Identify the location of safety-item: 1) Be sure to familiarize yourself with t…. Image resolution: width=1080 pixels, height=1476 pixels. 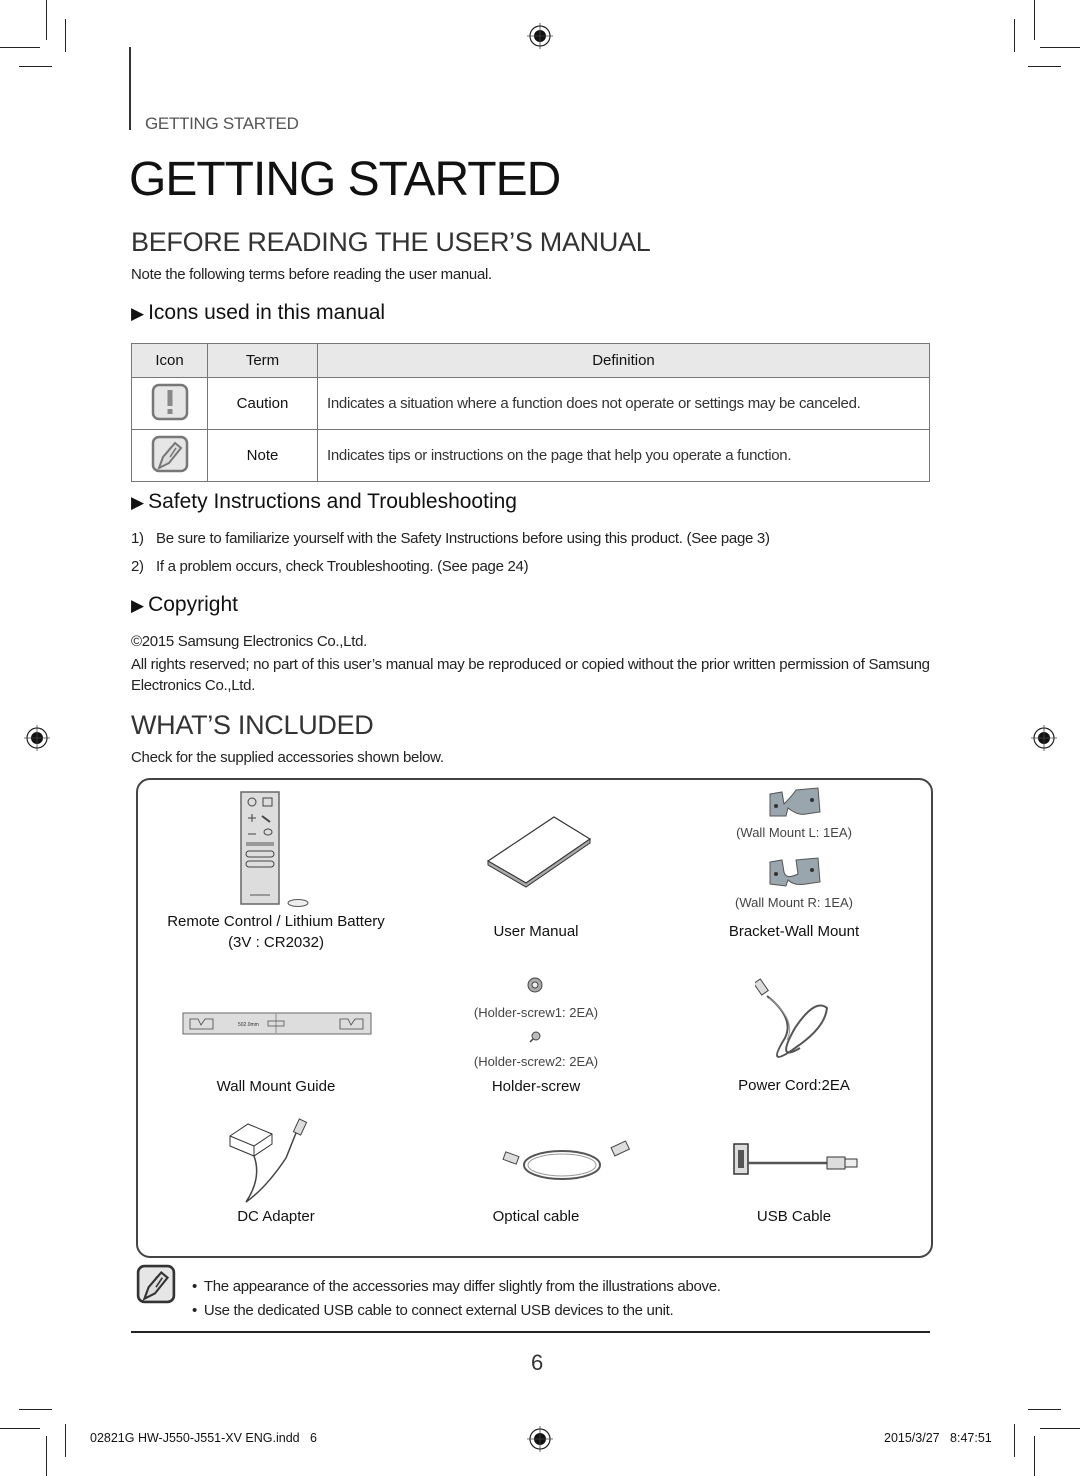
(450, 538).